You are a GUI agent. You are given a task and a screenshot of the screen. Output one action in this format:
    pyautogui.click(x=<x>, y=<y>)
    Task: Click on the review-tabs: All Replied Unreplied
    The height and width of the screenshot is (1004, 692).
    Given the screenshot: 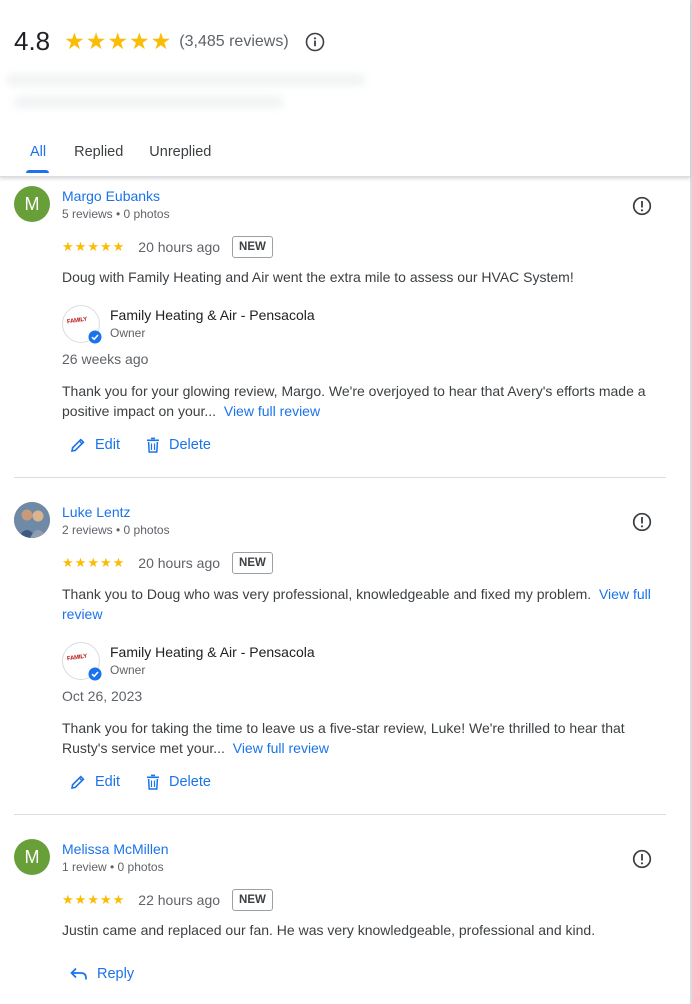 What is the action you would take?
    pyautogui.click(x=112, y=156)
    